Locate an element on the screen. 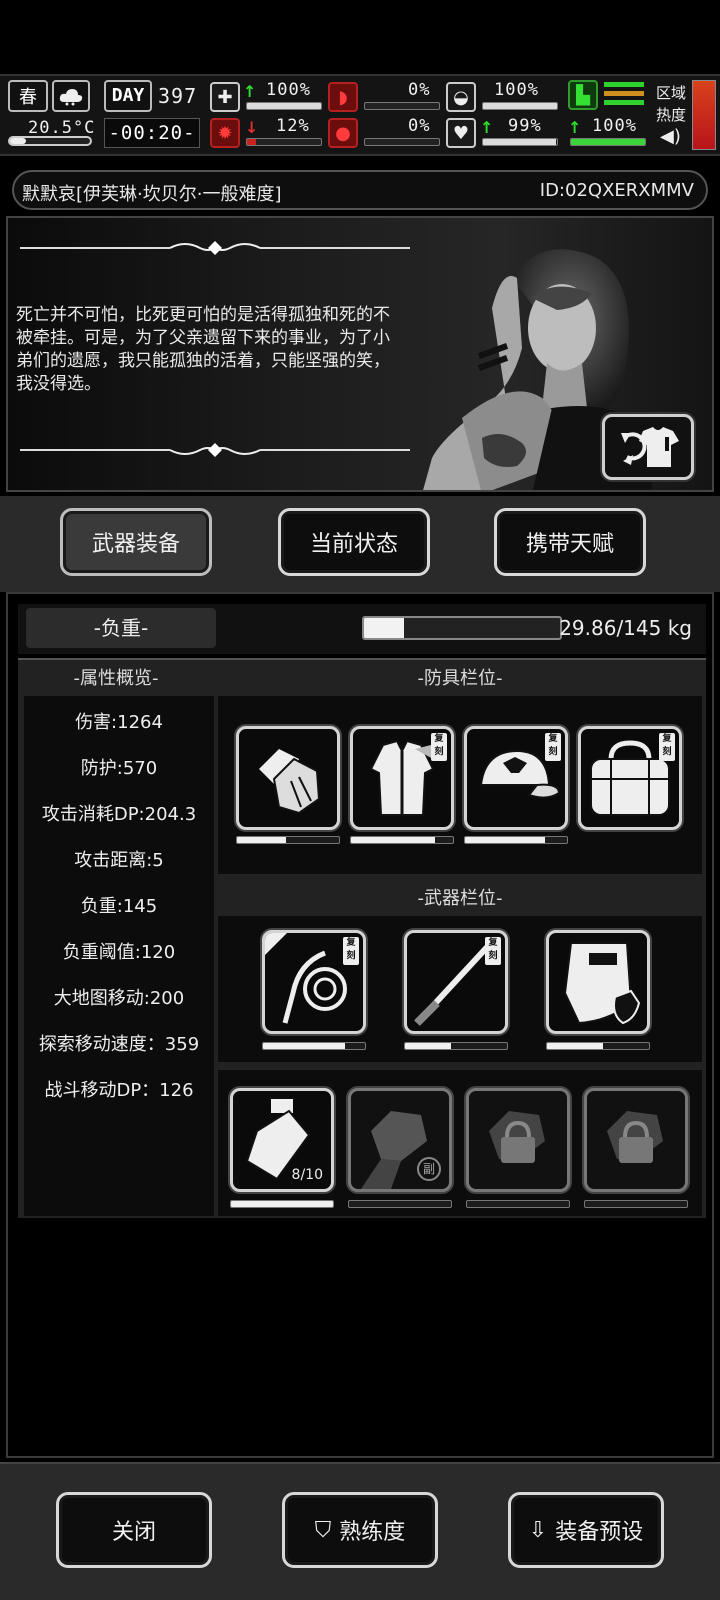 The height and width of the screenshot is (1600, 720). offhand-mark: 副 is located at coordinates (429, 1169).